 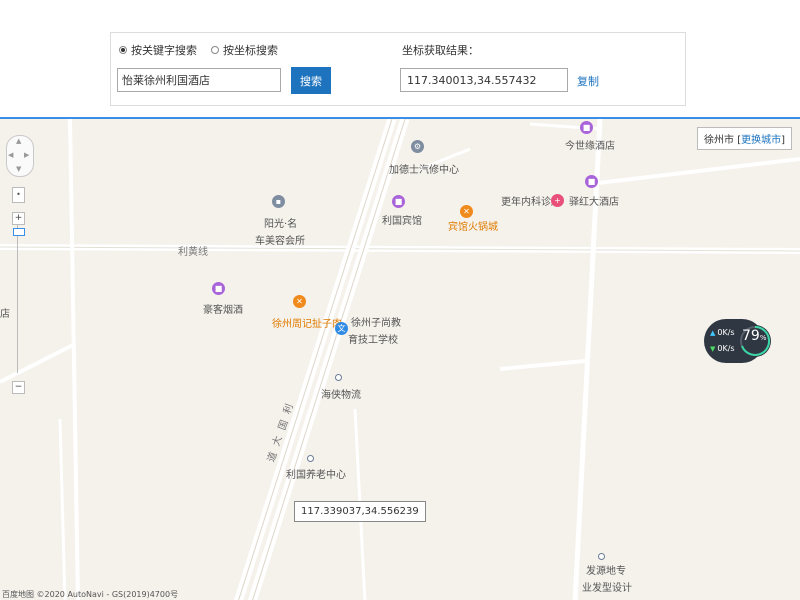 I want to click on zoom-out-button: −, so click(x=18, y=387).